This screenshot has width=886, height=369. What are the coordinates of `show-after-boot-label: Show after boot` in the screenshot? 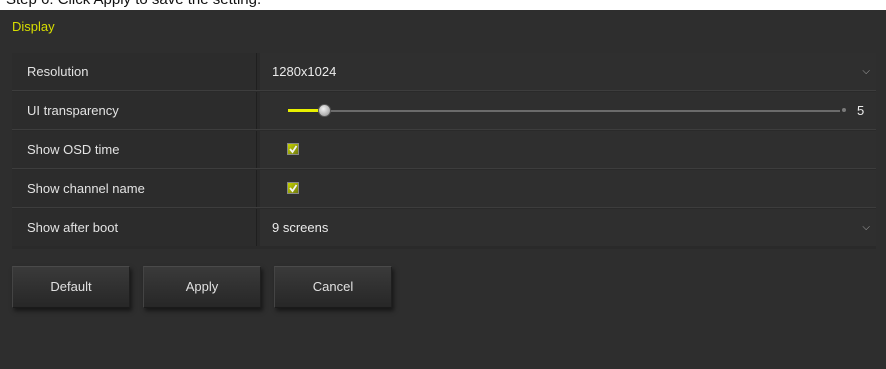 It's located at (134, 227).